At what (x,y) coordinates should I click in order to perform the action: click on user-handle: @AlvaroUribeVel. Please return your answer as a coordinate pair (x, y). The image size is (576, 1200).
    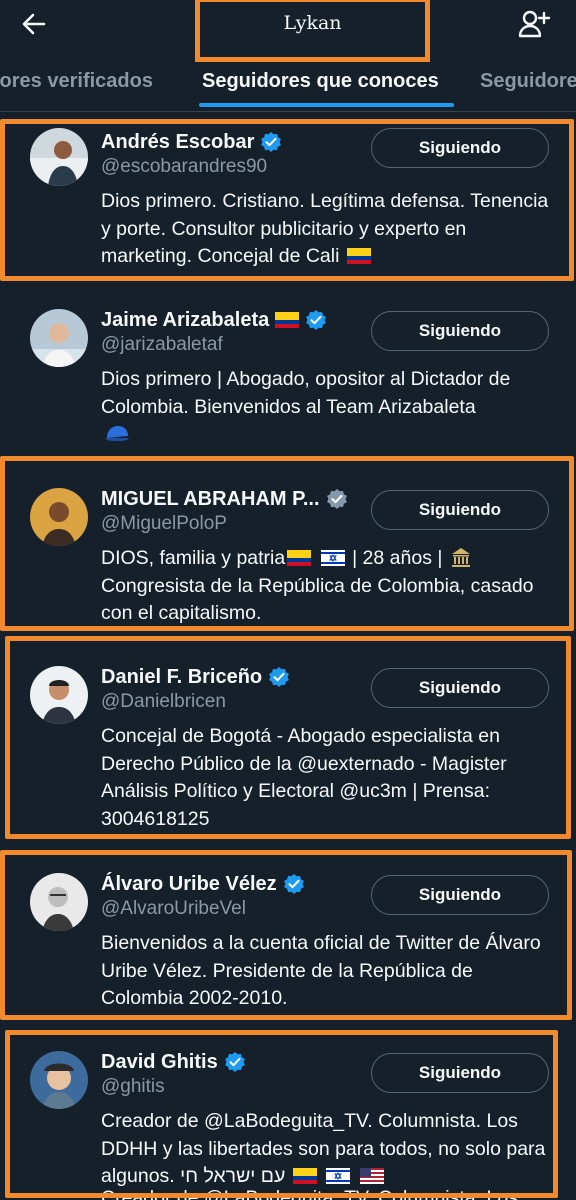
    Looking at the image, I should click on (173, 908).